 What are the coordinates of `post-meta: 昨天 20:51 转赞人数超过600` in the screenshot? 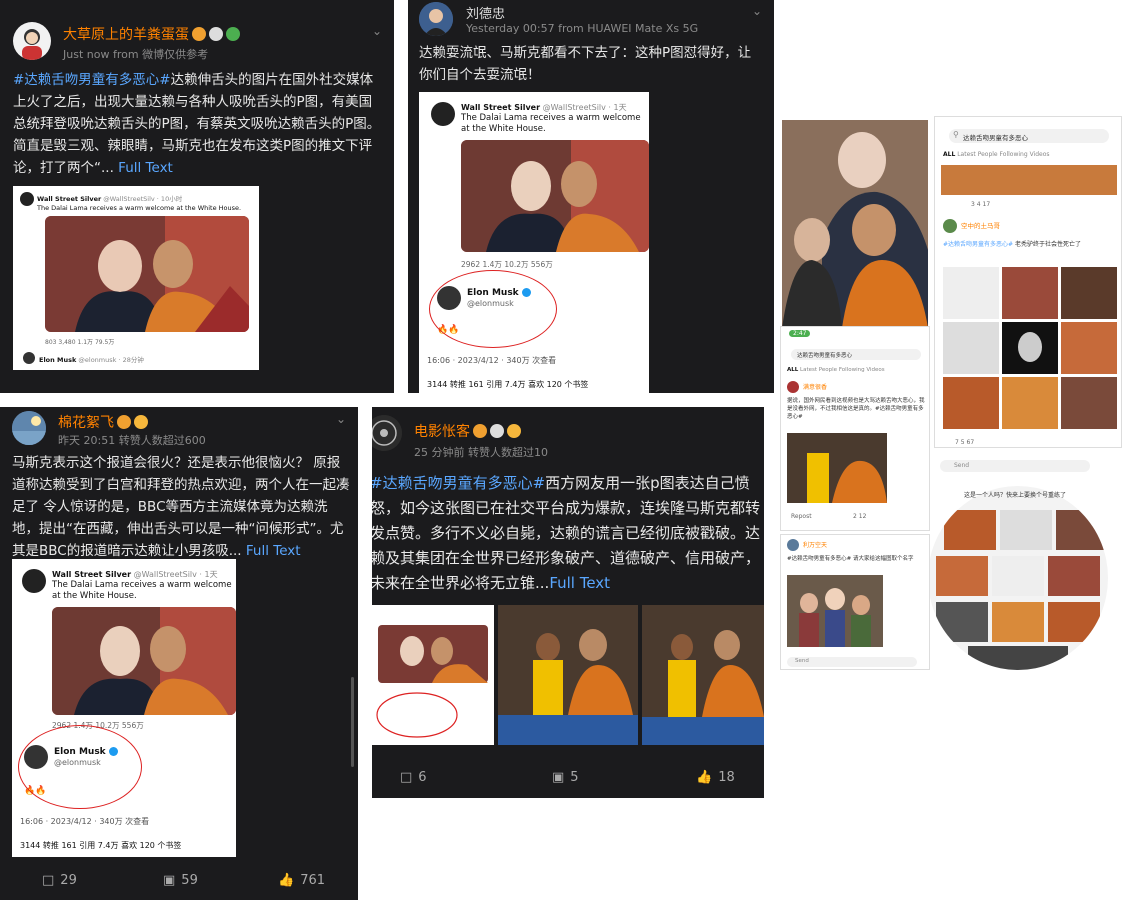 It's located at (132, 440).